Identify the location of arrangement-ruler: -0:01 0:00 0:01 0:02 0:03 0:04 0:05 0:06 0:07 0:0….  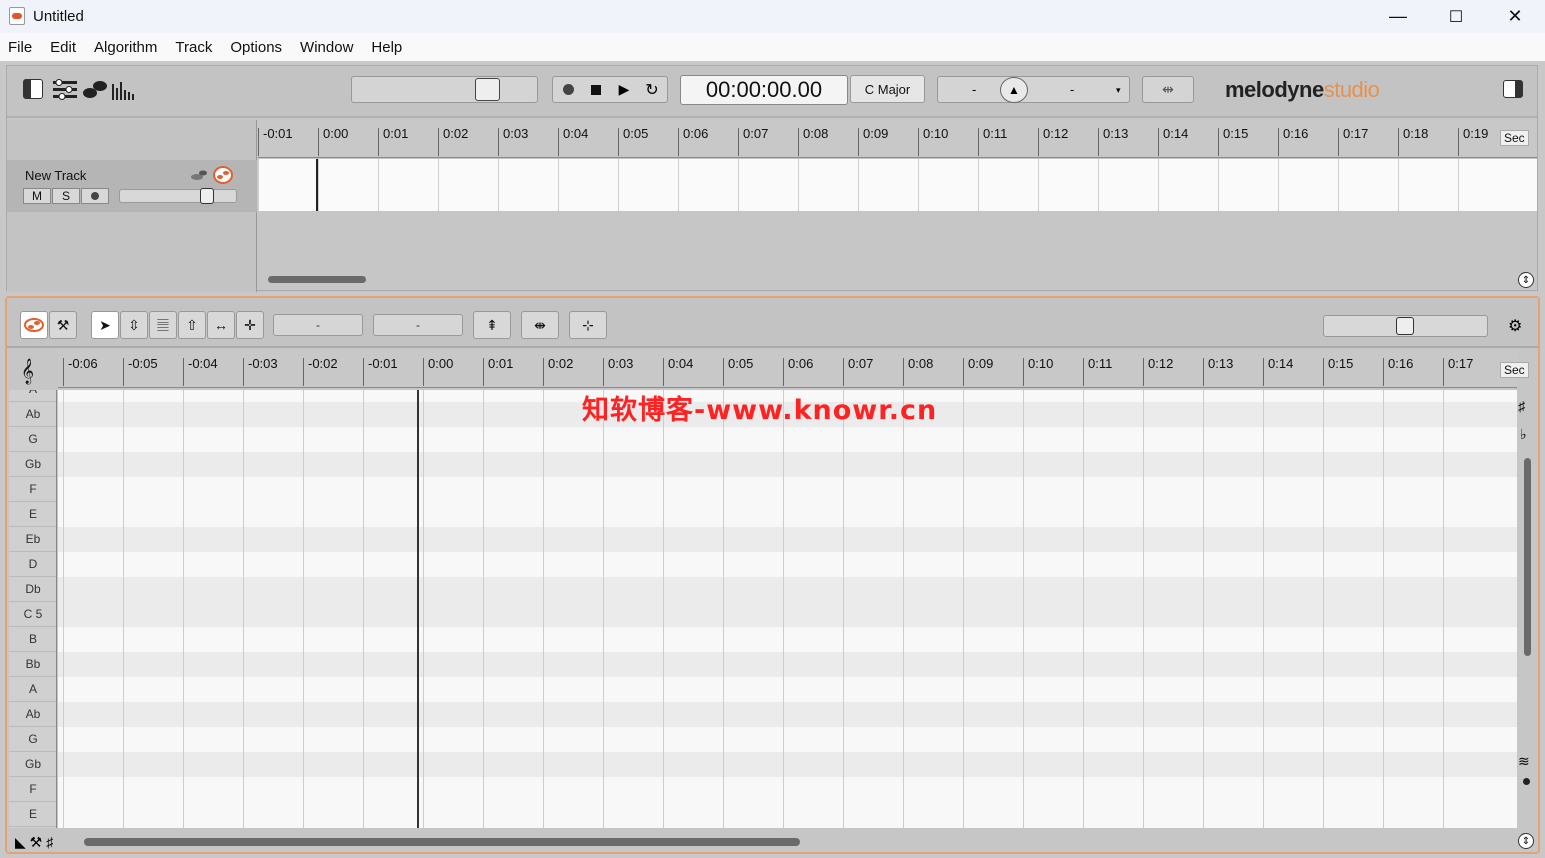
(897, 139).